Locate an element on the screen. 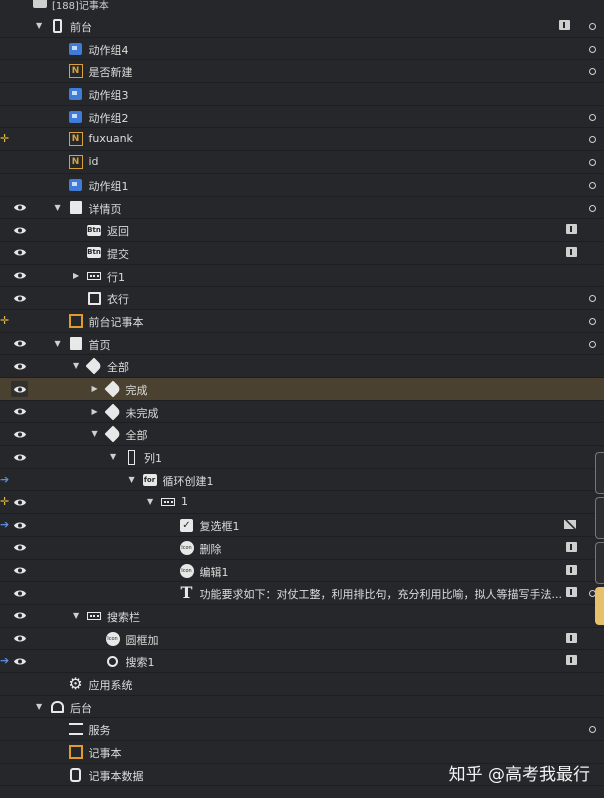 This screenshot has height=798, width=604. phone-icon is located at coordinates (57, 26).